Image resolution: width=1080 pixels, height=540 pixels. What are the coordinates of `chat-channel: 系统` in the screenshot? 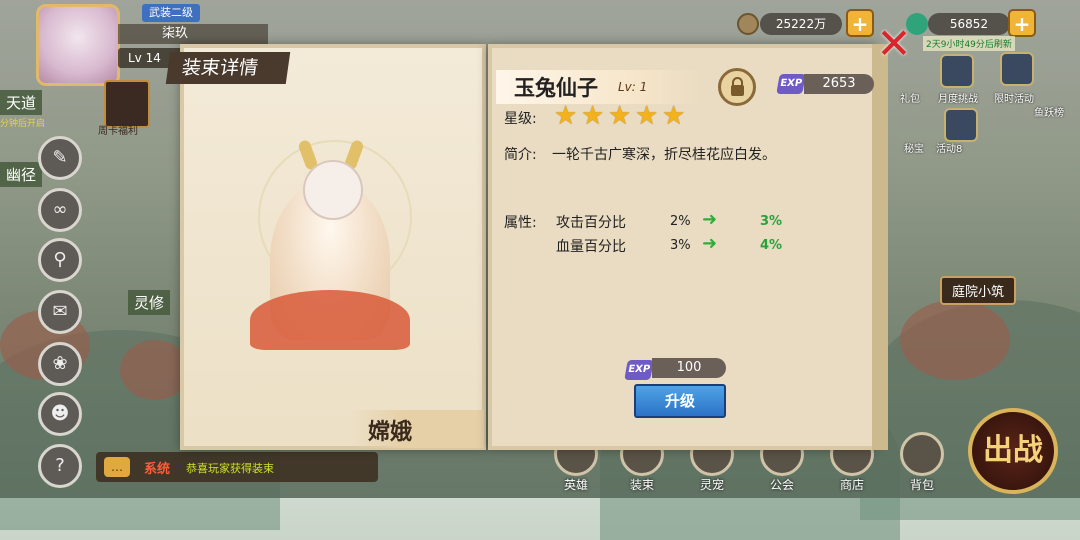 It's located at (157, 469).